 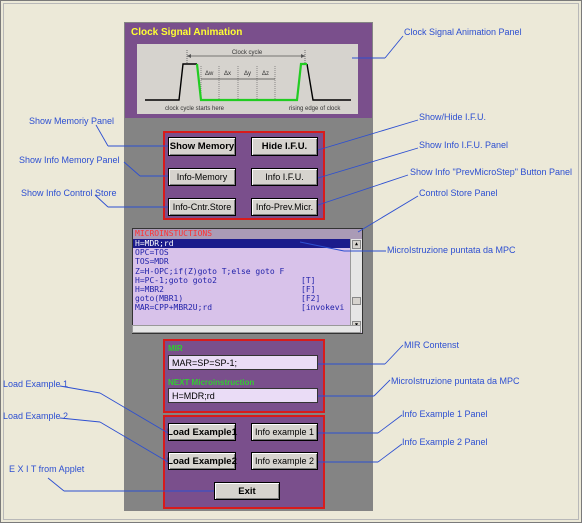 I want to click on annotation-show-info-control-store: Show Info Control Store, so click(x=69, y=193).